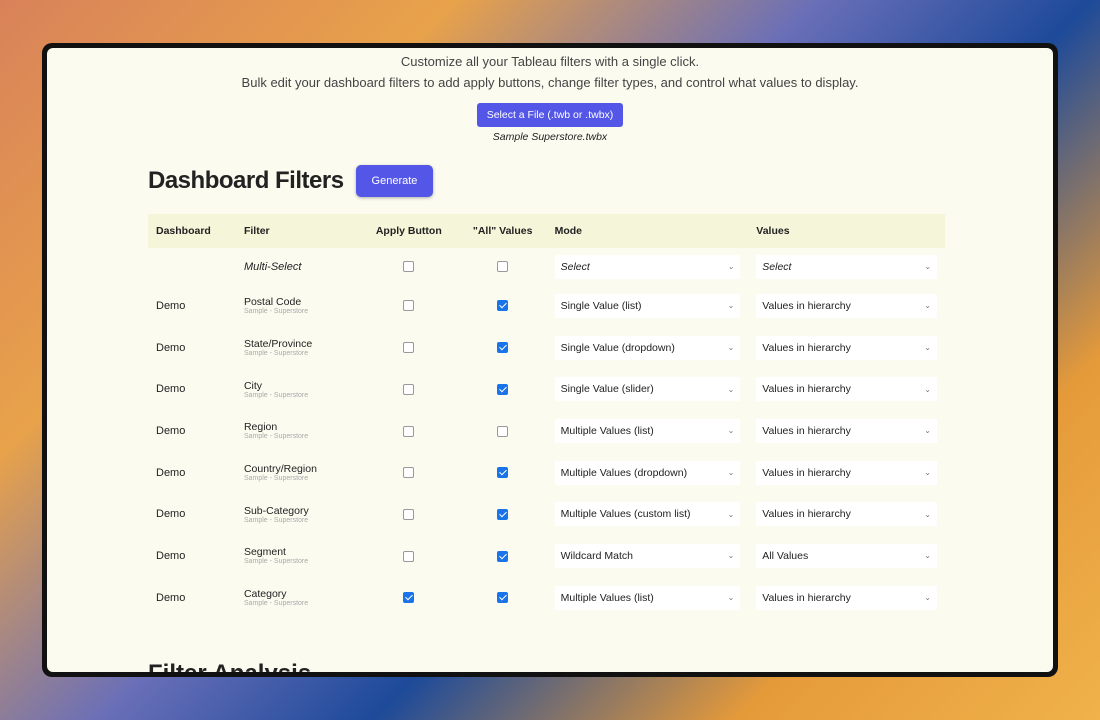 Image resolution: width=1100 pixels, height=720 pixels. I want to click on column-header: Dashboard, so click(192, 231).